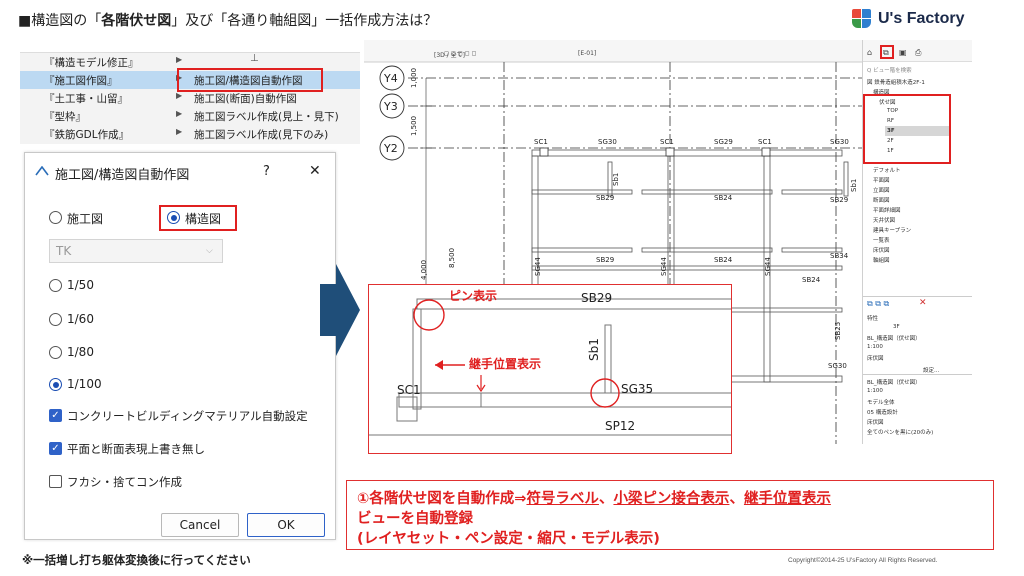  I want to click on note-line-1: ①各階伏せ図を自動作成⇒符号ラベル、小梁ピン接合表示、継手位置表示, so click(594, 497).